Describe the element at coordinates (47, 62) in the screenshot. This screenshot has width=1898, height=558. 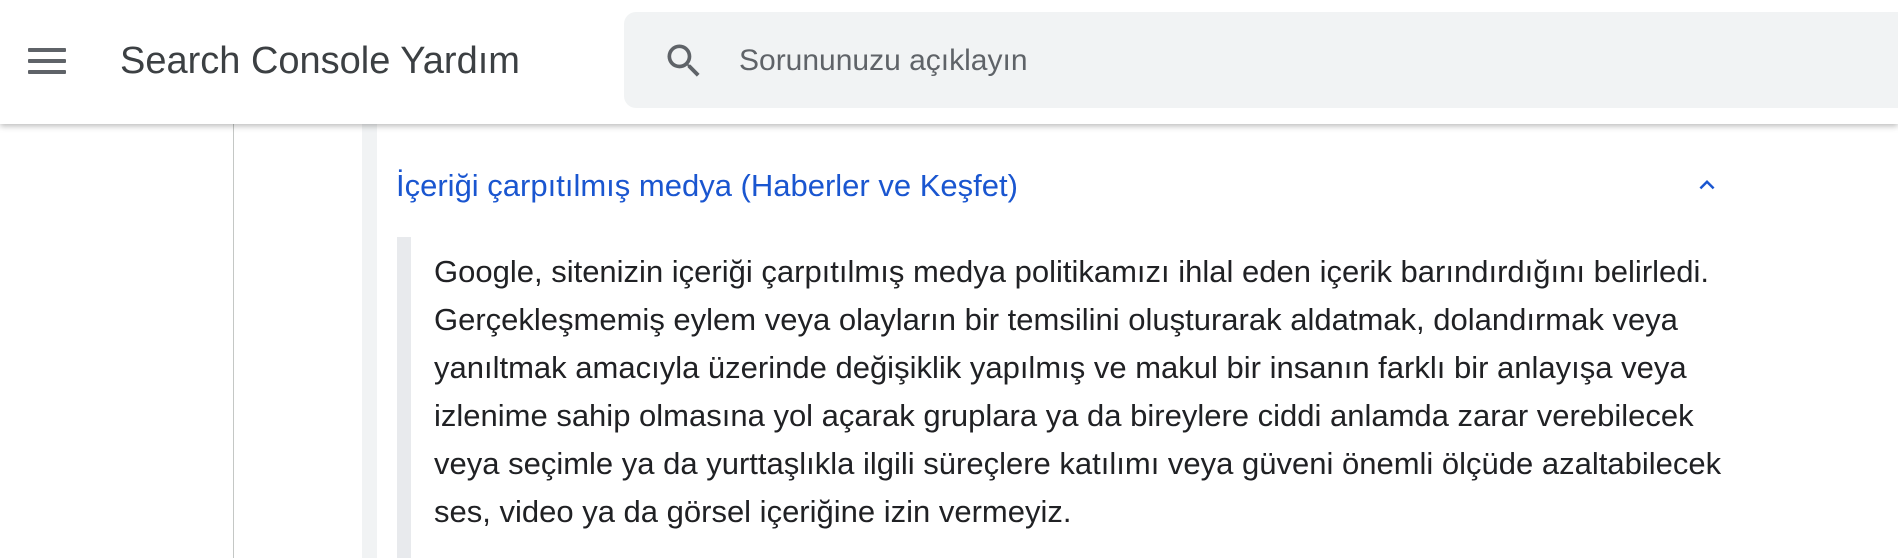
I see `menu-icon` at that location.